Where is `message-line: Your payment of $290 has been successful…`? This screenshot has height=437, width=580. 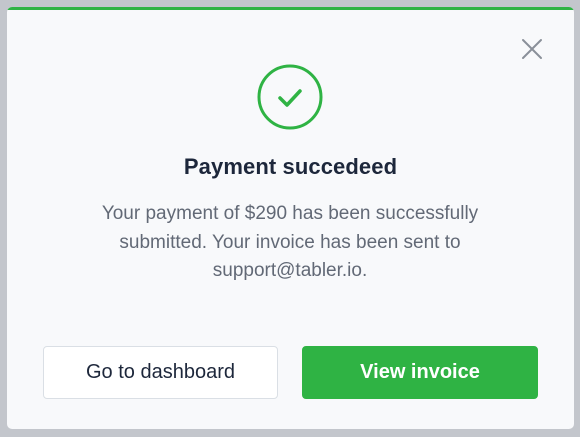
message-line: Your payment of $290 has been successful… is located at coordinates (290, 213).